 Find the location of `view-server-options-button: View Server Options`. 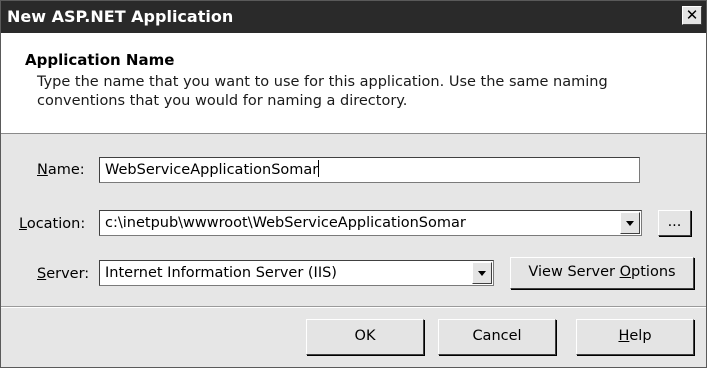

view-server-options-button: View Server Options is located at coordinates (602, 273).